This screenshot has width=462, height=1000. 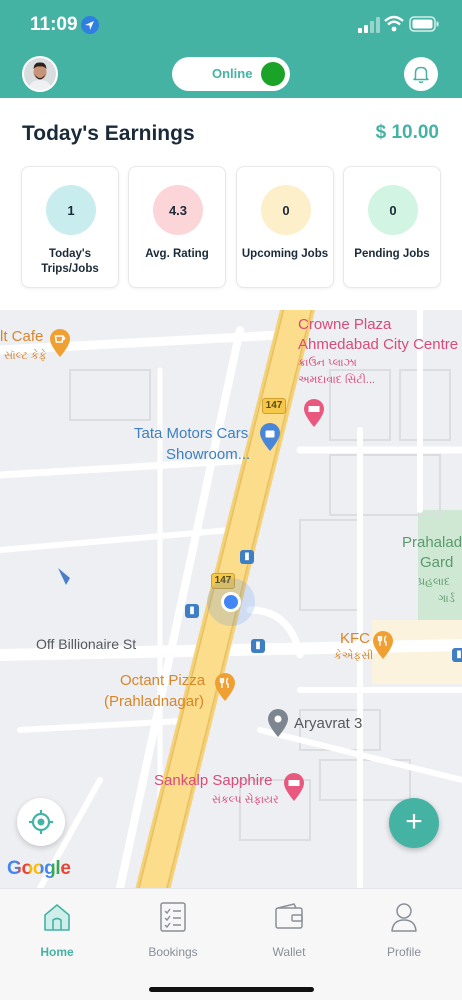 What do you see at coordinates (355, 638) in the screenshot?
I see `map-label-kfc: KFC` at bounding box center [355, 638].